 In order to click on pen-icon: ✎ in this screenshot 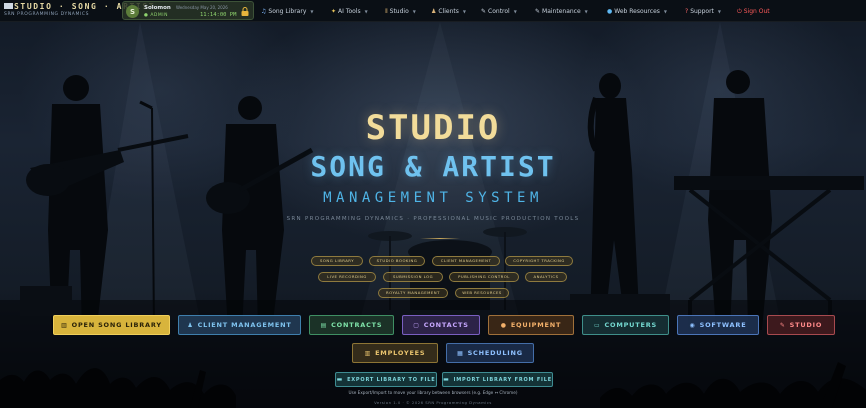, I will do `click(484, 11)`.